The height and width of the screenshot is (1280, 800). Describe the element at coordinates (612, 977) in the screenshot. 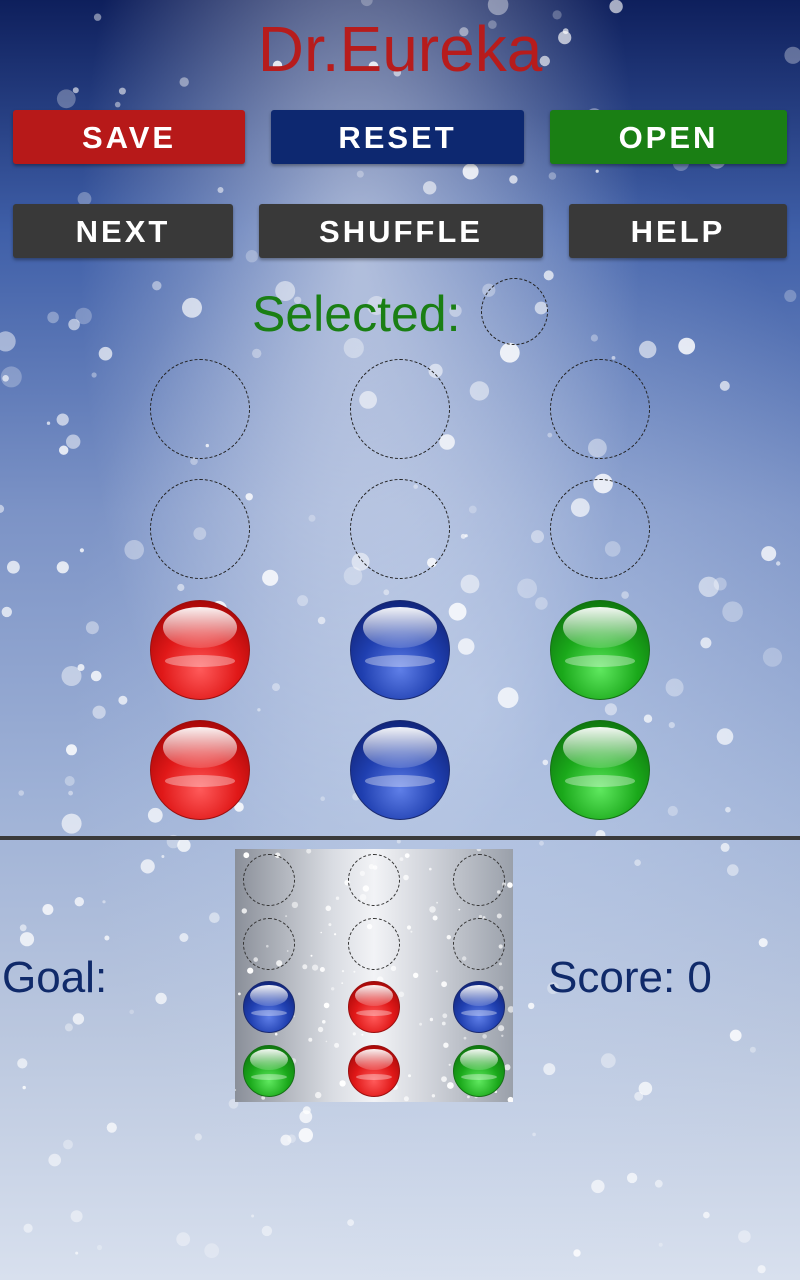

I see `score-label: Score:` at that location.